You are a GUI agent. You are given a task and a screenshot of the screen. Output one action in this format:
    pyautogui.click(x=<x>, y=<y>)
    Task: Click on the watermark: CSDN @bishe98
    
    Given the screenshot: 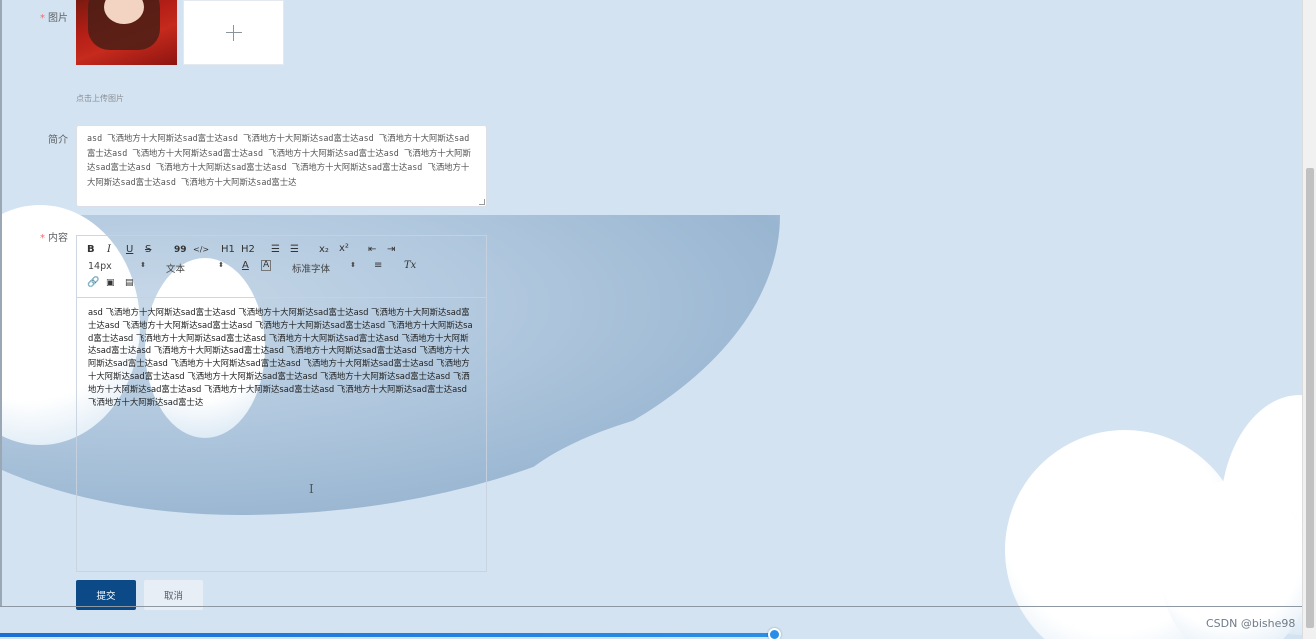 What is the action you would take?
    pyautogui.click(x=1251, y=623)
    